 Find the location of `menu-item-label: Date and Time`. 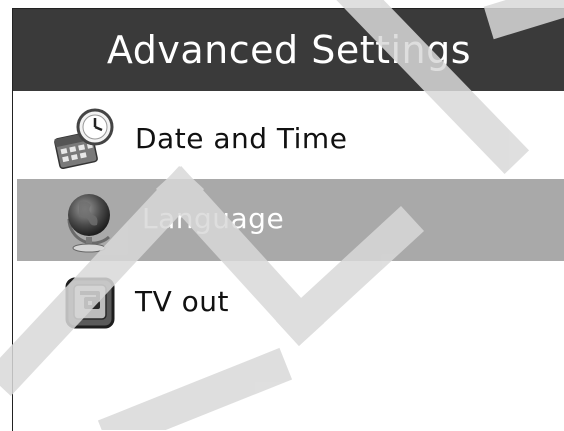

menu-item-label: Date and Time is located at coordinates (241, 138).